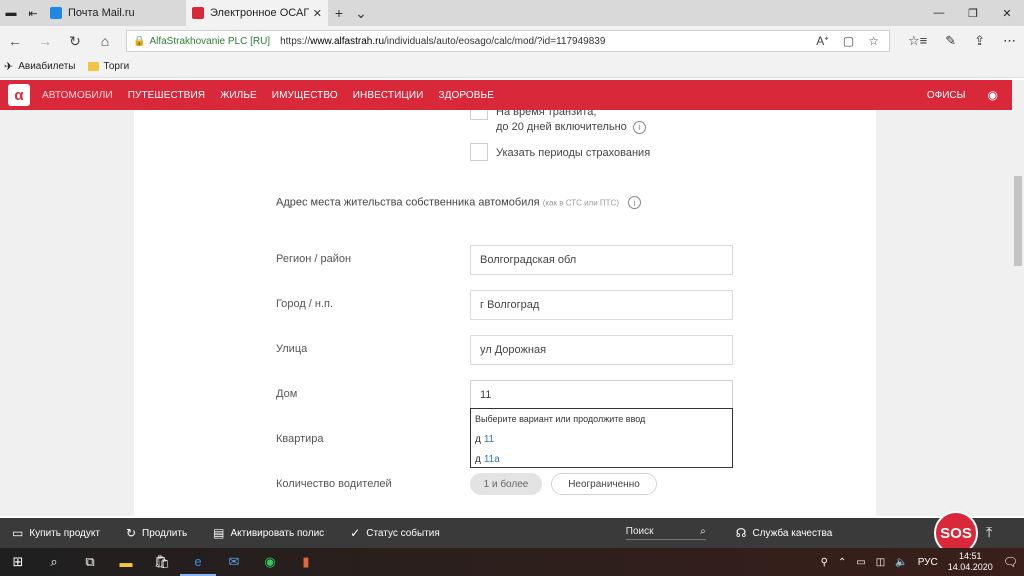 This screenshot has width=1024, height=576. Describe the element at coordinates (101, 13) in the screenshot. I see `tab-title: Почта Mail.ru` at that location.